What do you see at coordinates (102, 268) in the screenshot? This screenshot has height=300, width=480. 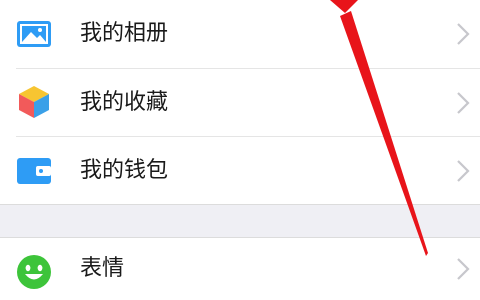 I see `menu-item-label: 表情` at bounding box center [102, 268].